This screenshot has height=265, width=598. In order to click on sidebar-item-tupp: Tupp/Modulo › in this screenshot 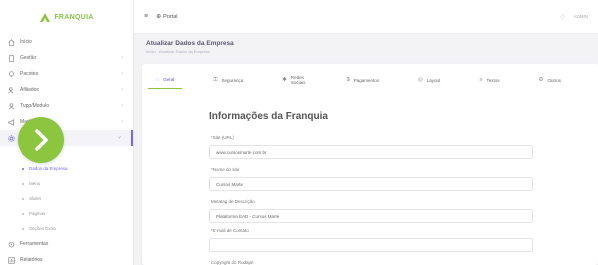, I will do `click(66, 106)`.